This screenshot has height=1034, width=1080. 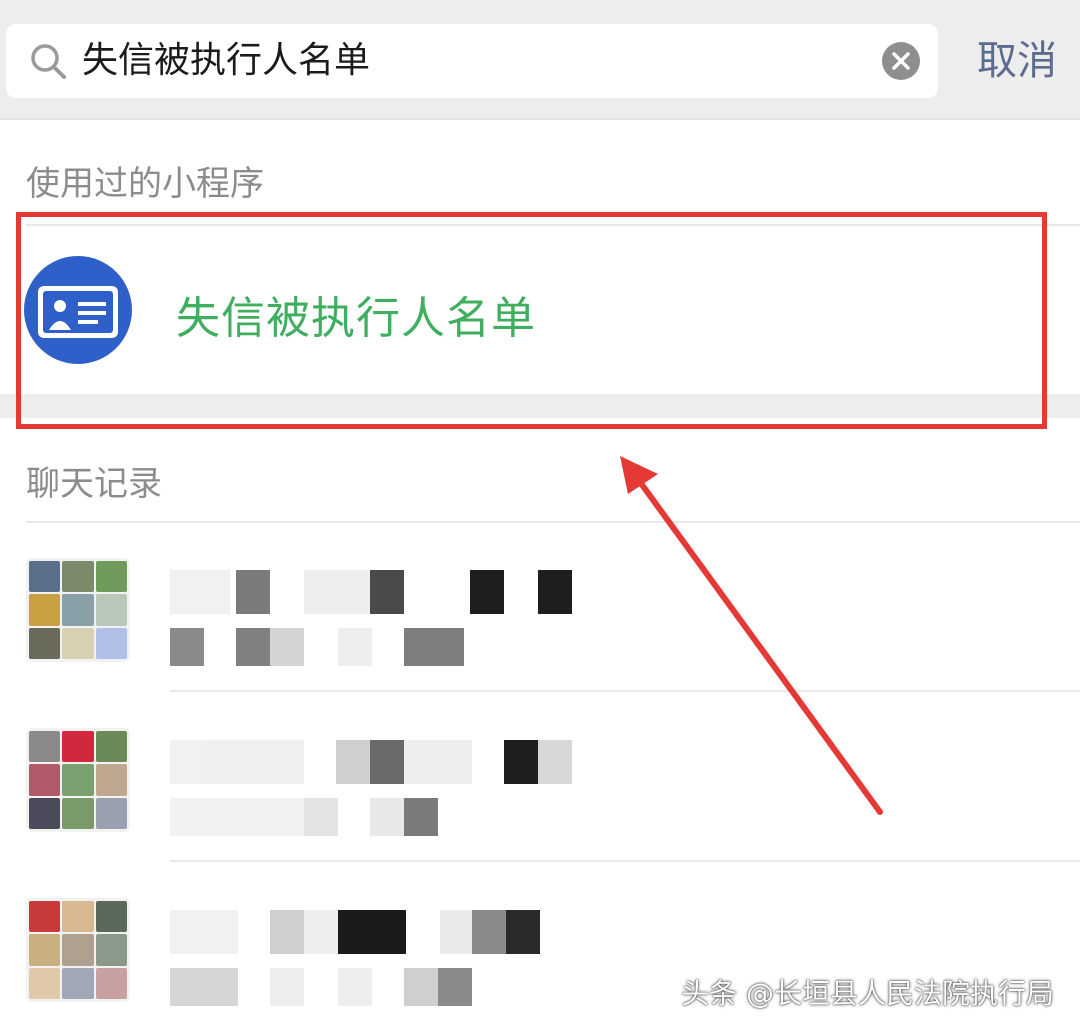 I want to click on clear-icon, so click(x=901, y=61).